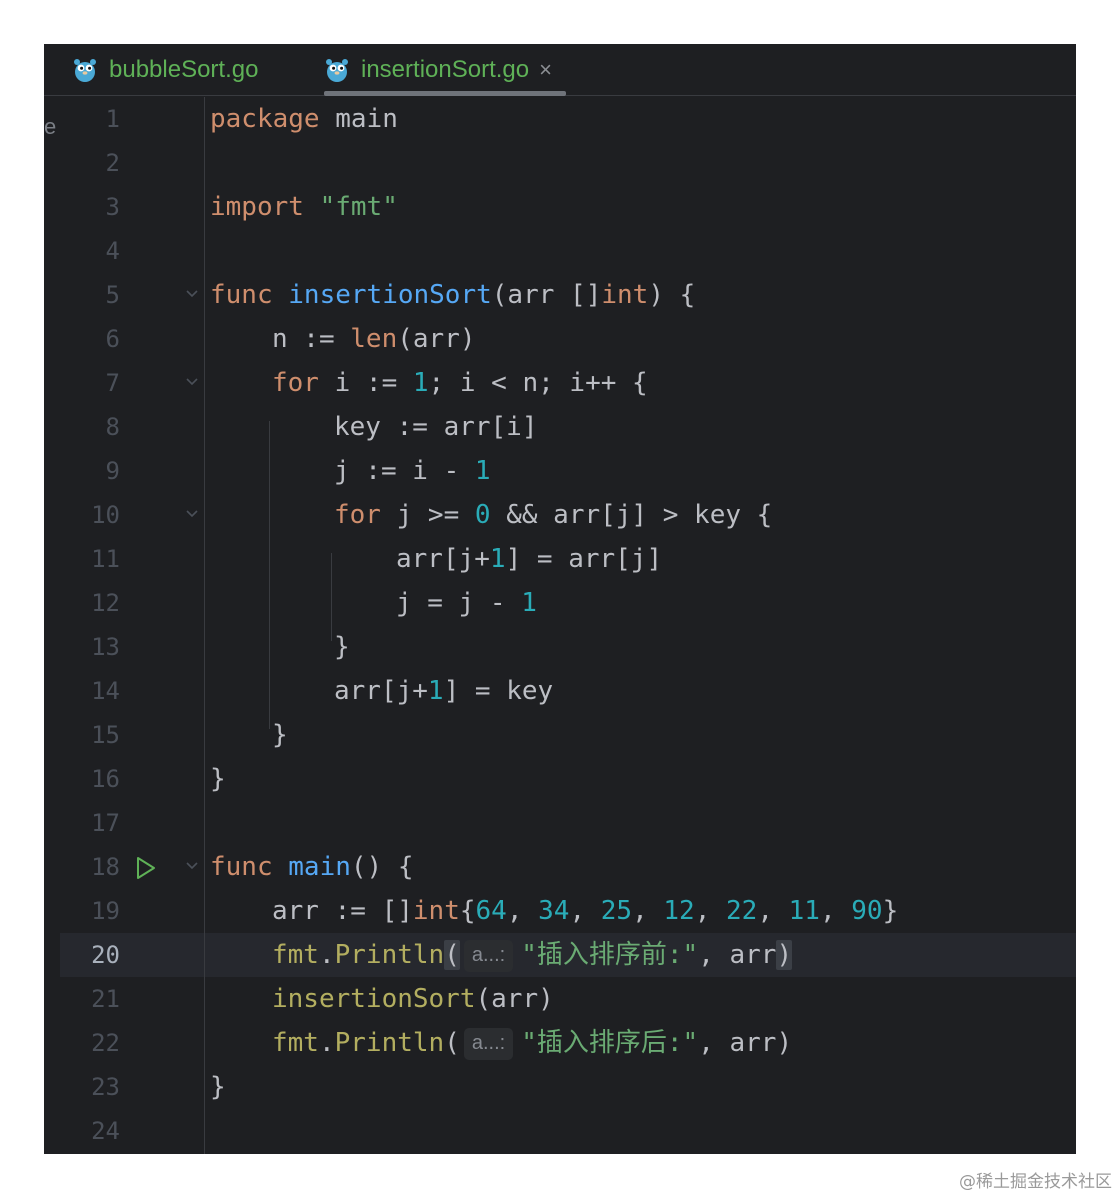  What do you see at coordinates (568, 251) in the screenshot?
I see `code-line: 4` at bounding box center [568, 251].